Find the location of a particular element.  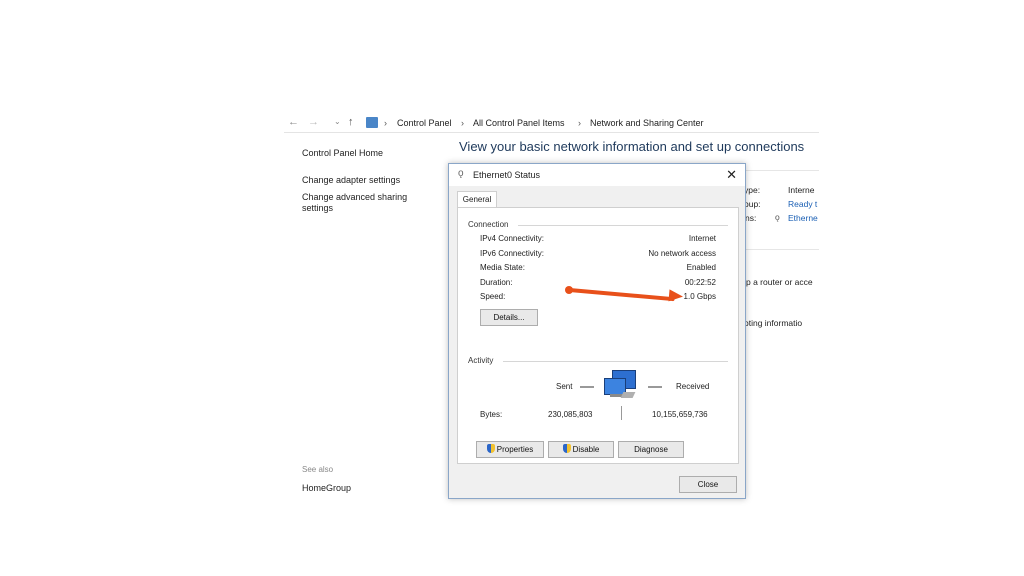

ipv6-label: IPv6 Connectivity: is located at coordinates (512, 253).